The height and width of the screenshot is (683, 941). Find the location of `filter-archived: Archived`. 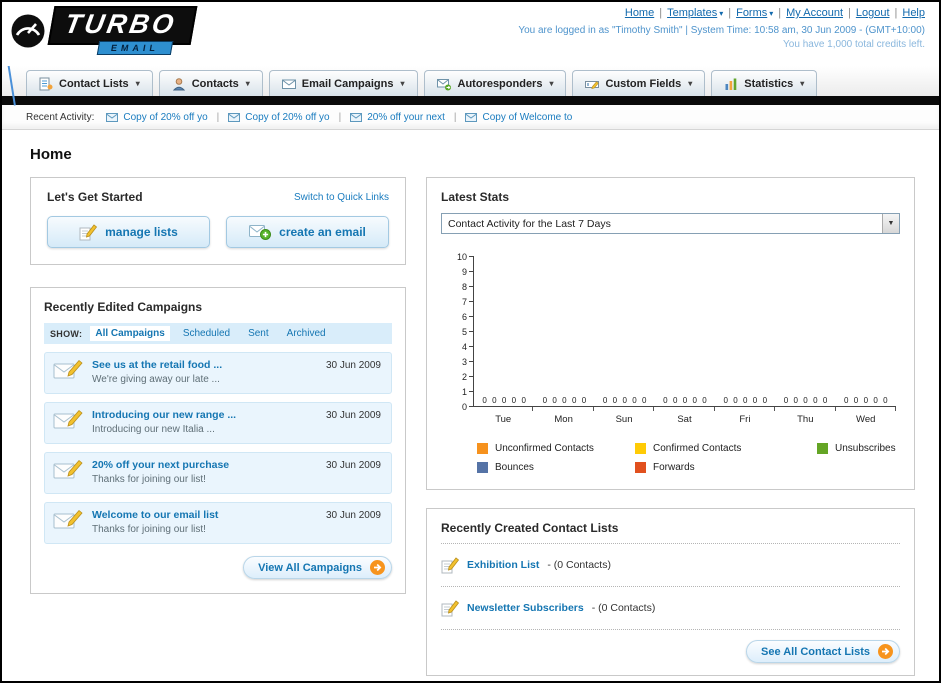

filter-archived: Archived is located at coordinates (306, 333).